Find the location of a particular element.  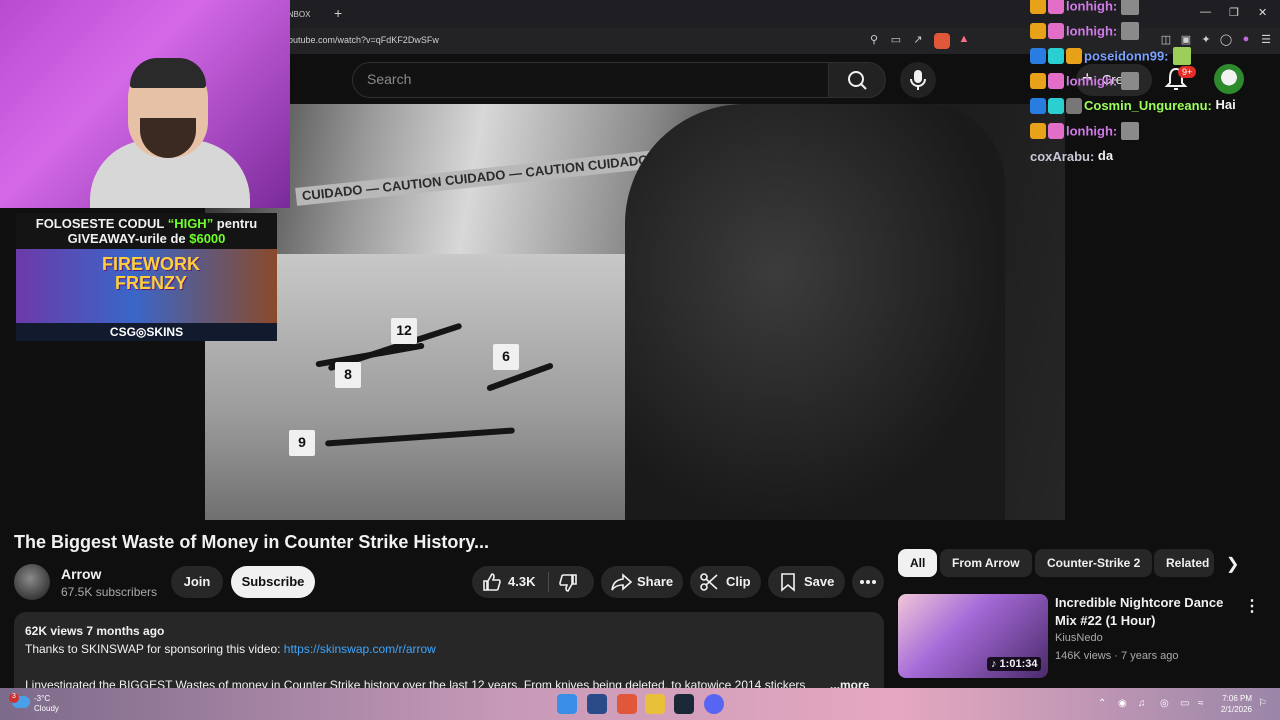

save-label: Save is located at coordinates (819, 581).